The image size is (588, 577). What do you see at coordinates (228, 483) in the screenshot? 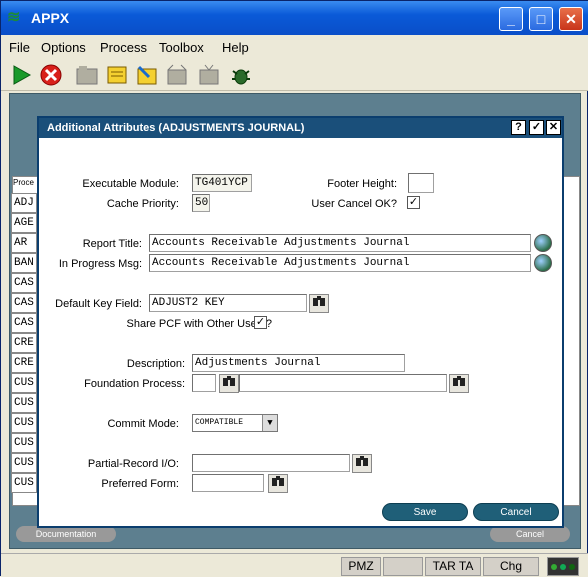
I see `preferred-form-field` at bounding box center [228, 483].